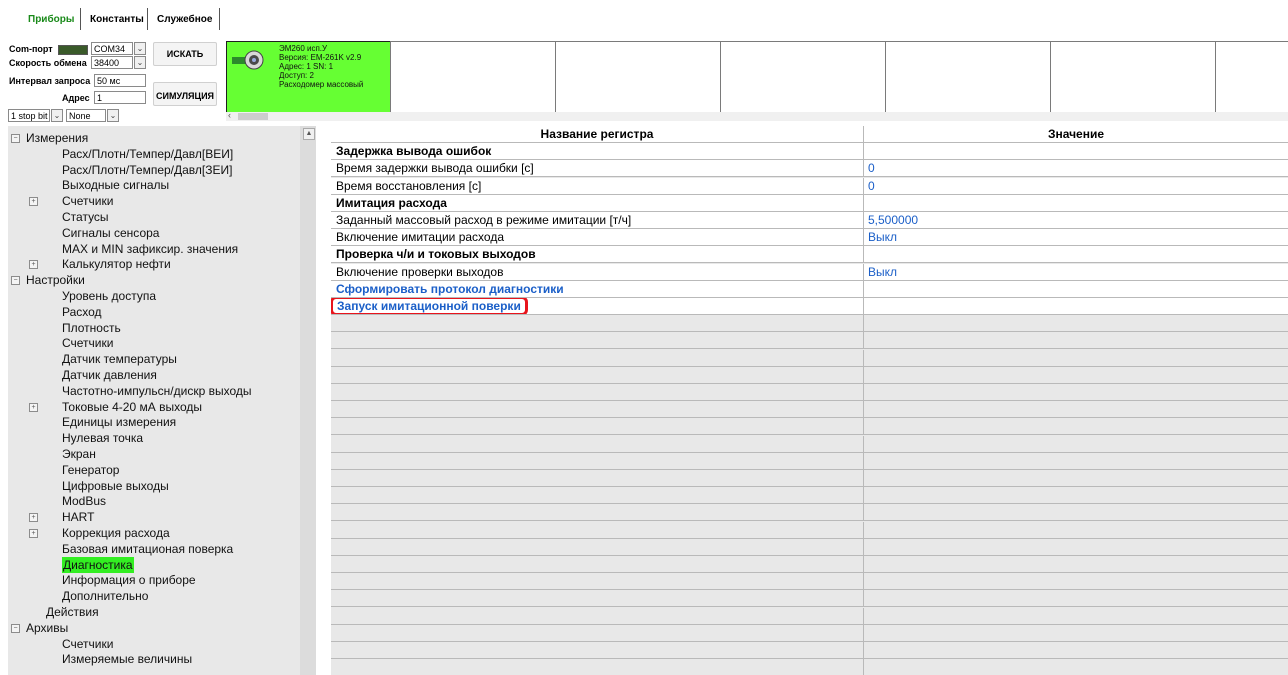  I want to click on stop-bits-select: 1 stop bit, so click(29, 115).